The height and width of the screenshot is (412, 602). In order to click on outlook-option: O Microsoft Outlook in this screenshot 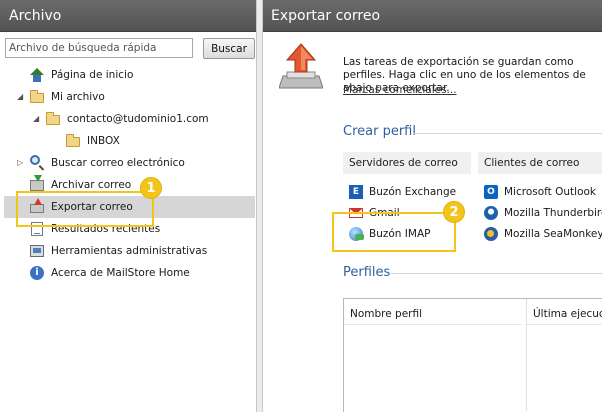, I will do `click(539, 192)`.